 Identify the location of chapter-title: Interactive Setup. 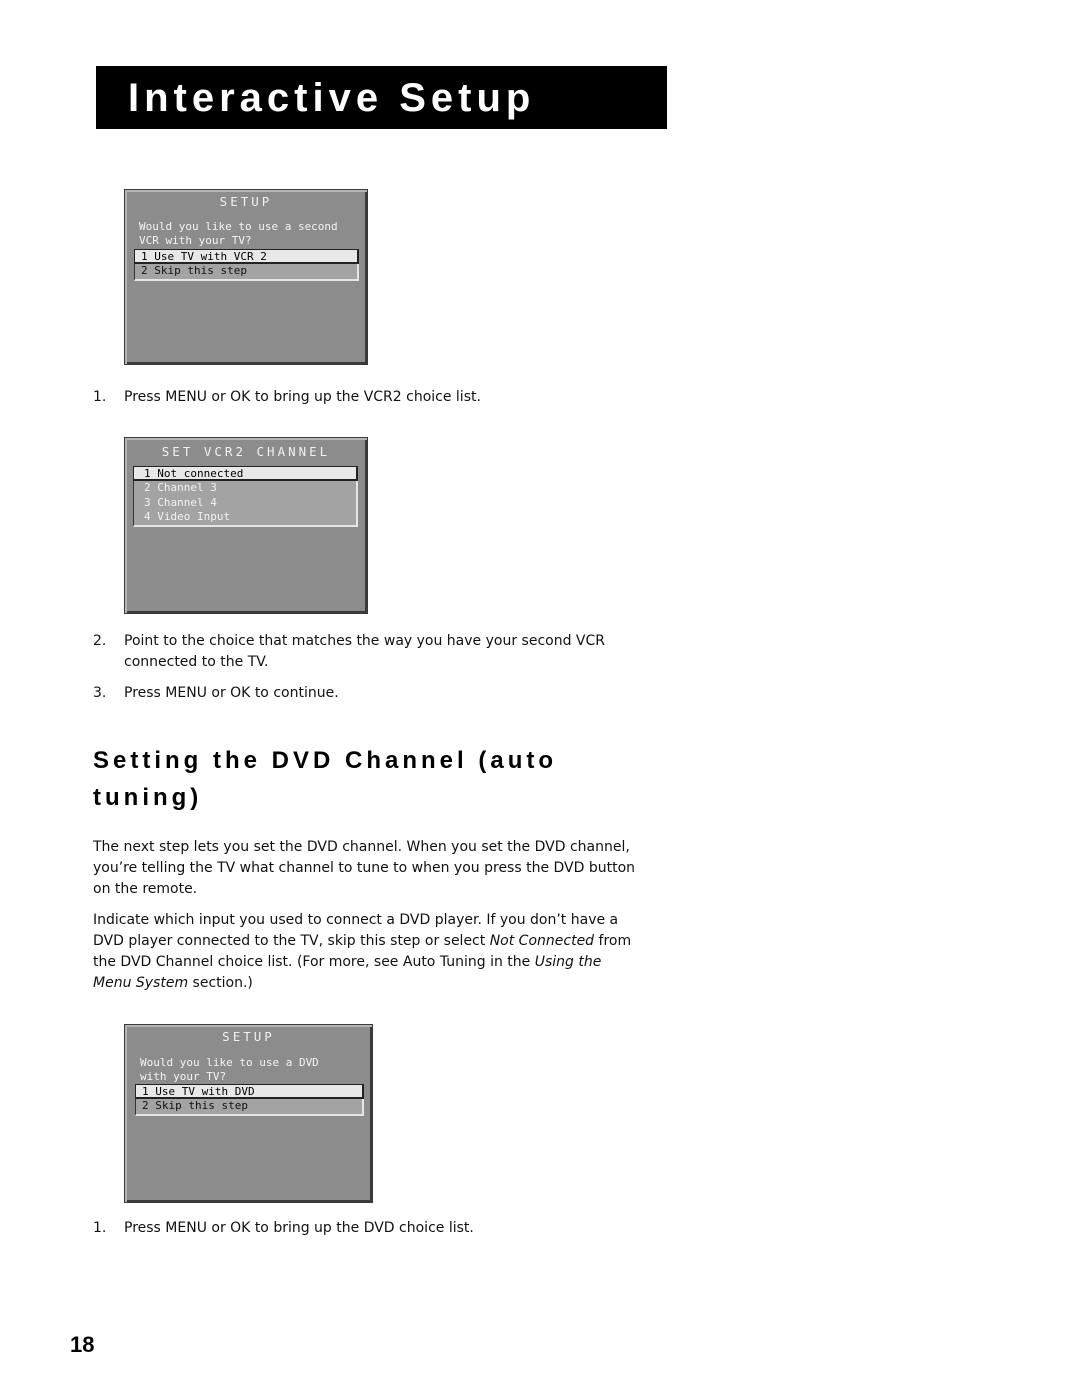
(332, 98).